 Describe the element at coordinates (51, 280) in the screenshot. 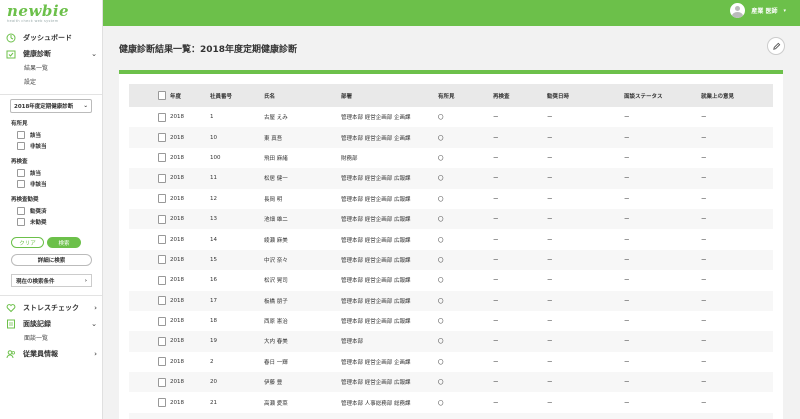

I see `current-conditions-button: 現在の検索条件 ›` at that location.